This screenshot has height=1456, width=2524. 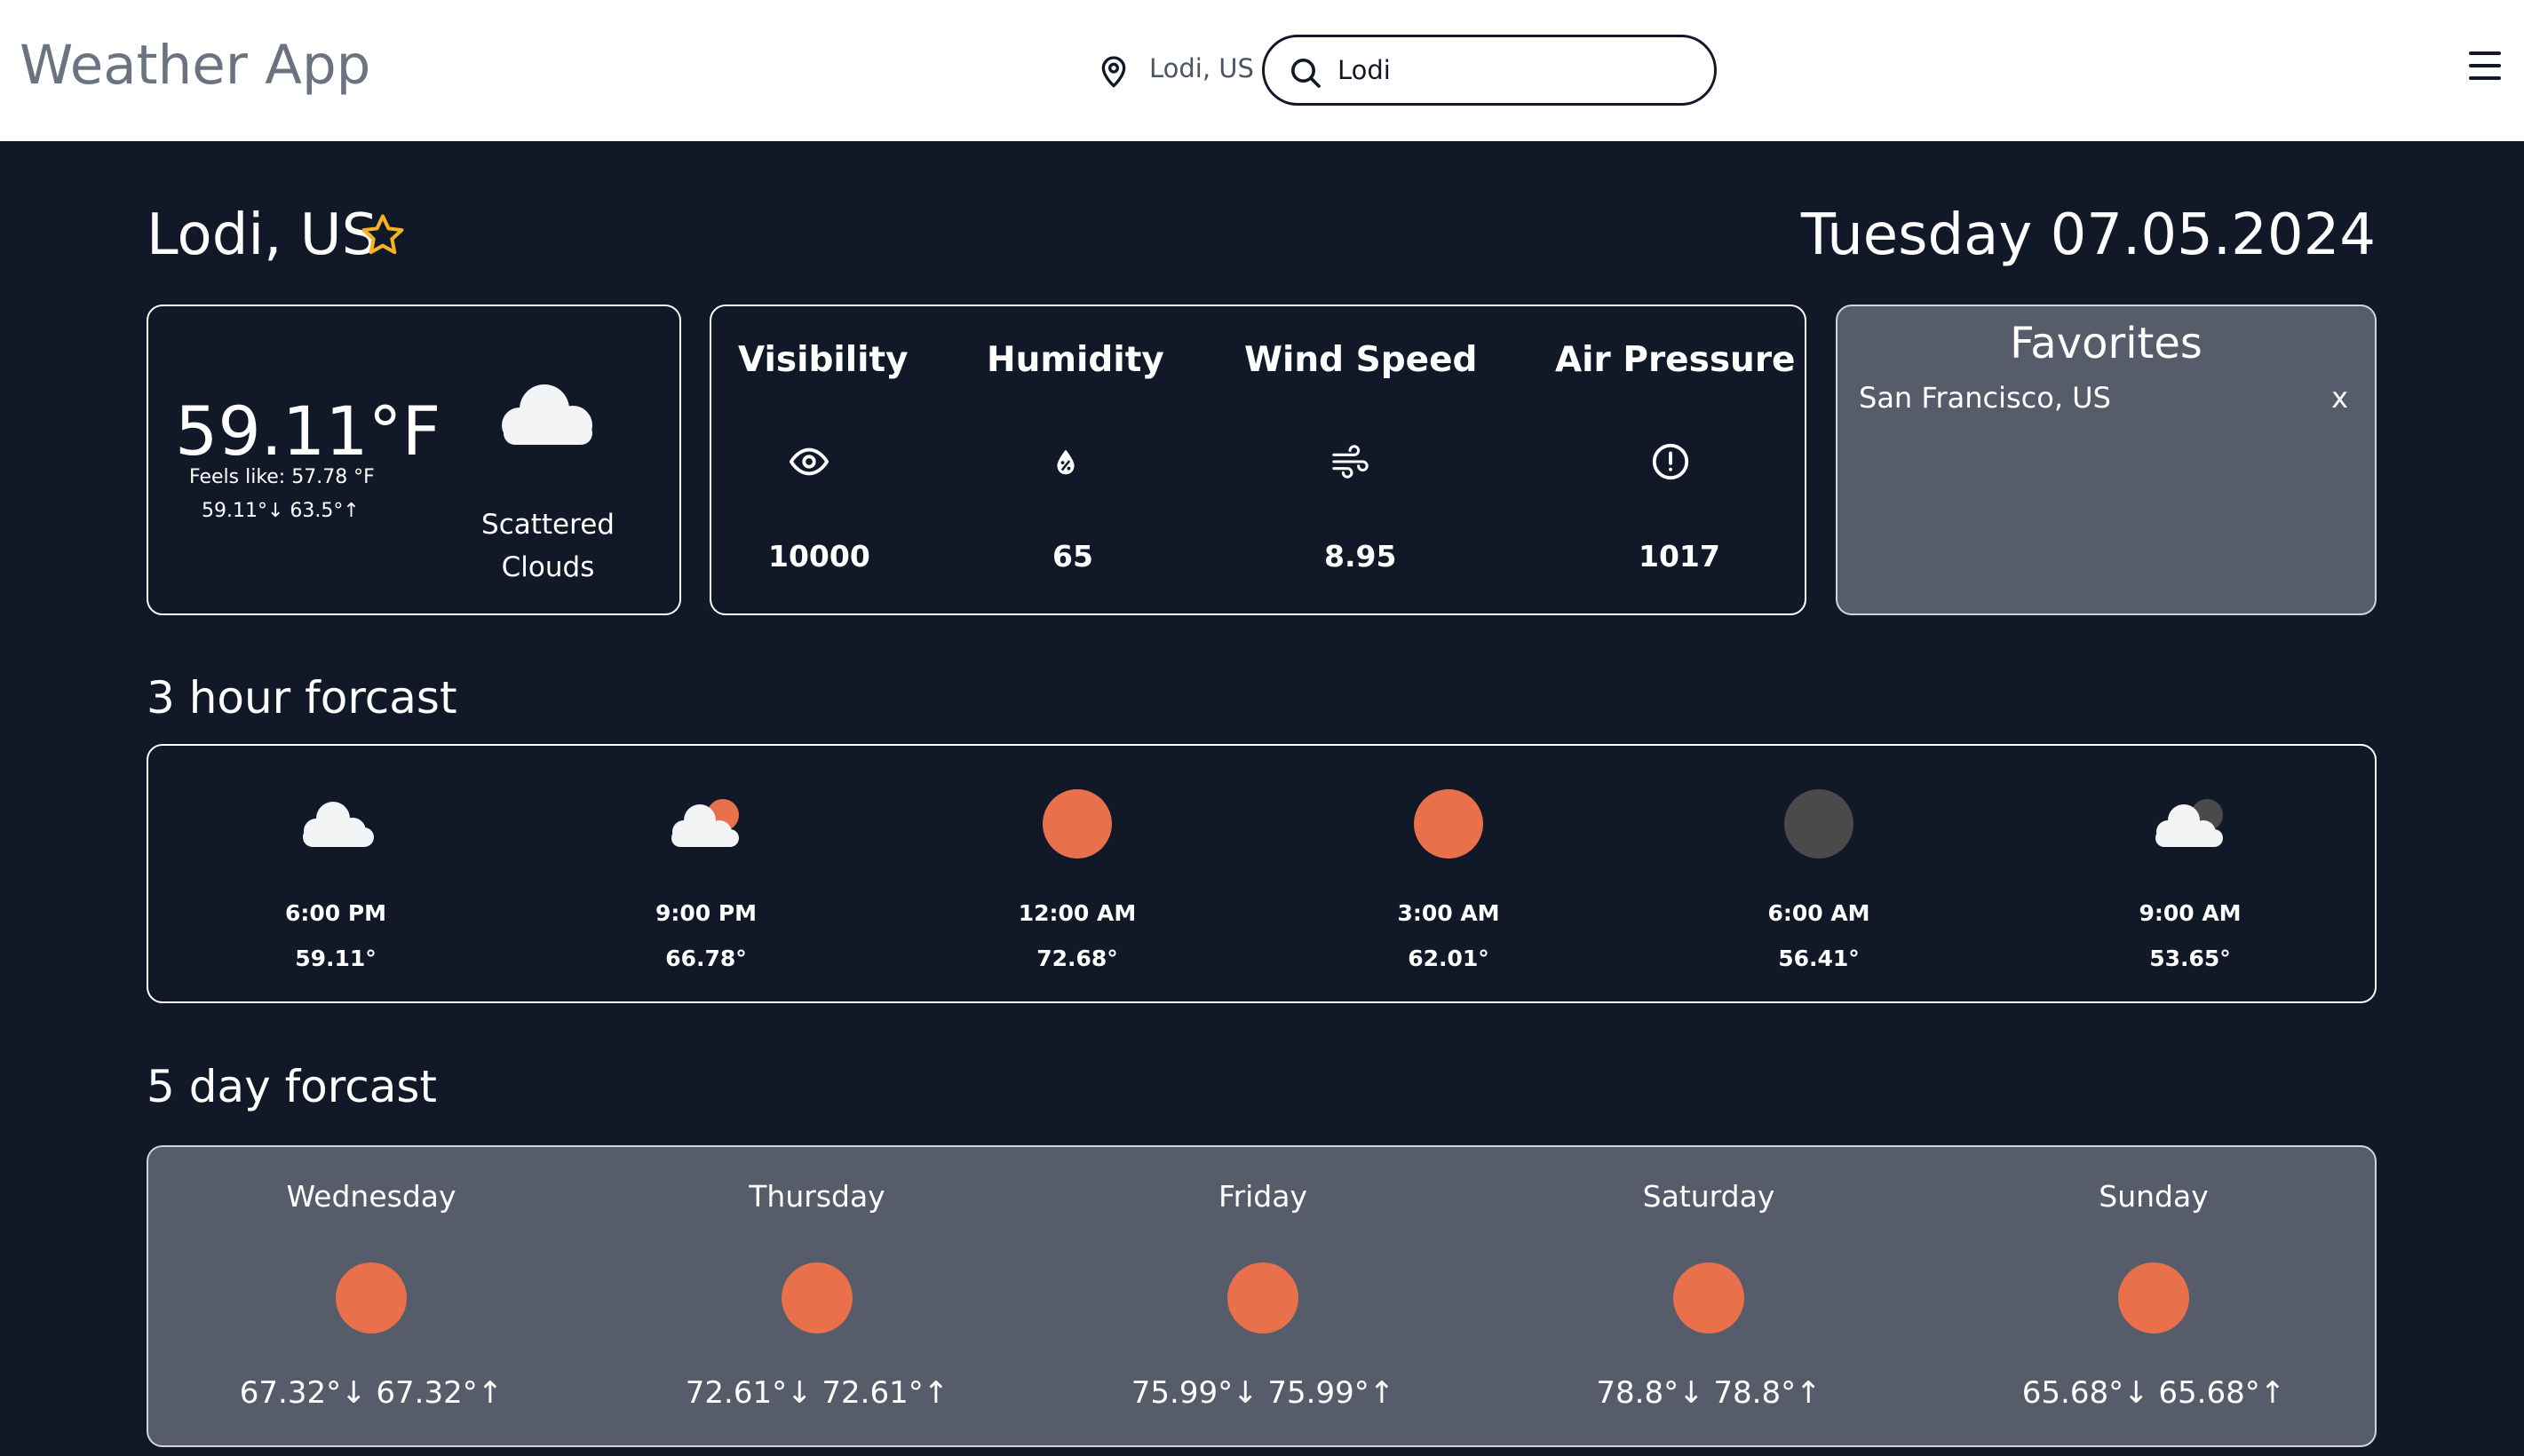 What do you see at coordinates (1201, 68) in the screenshot?
I see `current-location-label: Lodi, US` at bounding box center [1201, 68].